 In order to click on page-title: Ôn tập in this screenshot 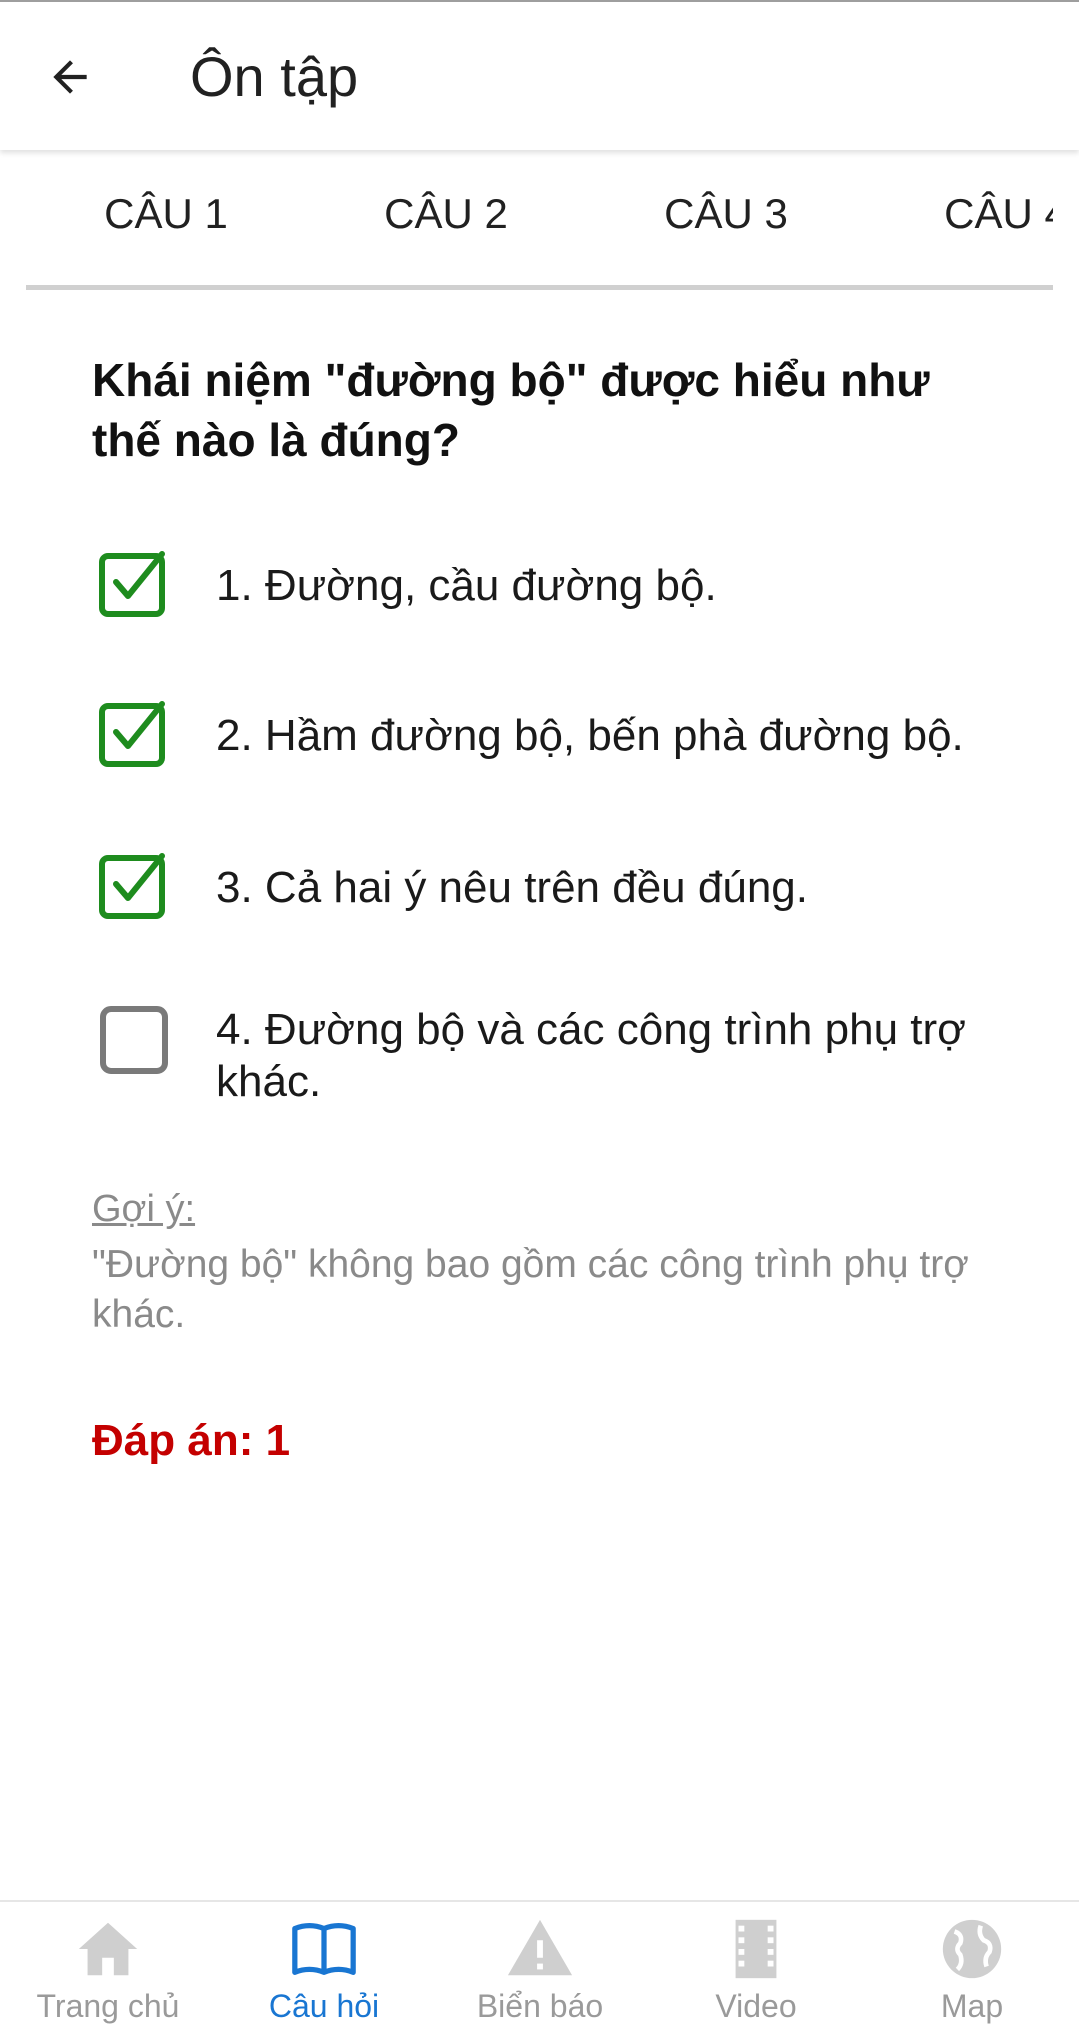, I will do `click(274, 76)`.